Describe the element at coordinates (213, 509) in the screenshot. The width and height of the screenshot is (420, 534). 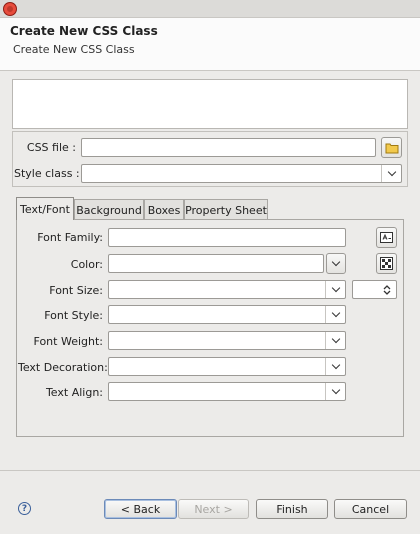
I see `next-button: Next >` at that location.